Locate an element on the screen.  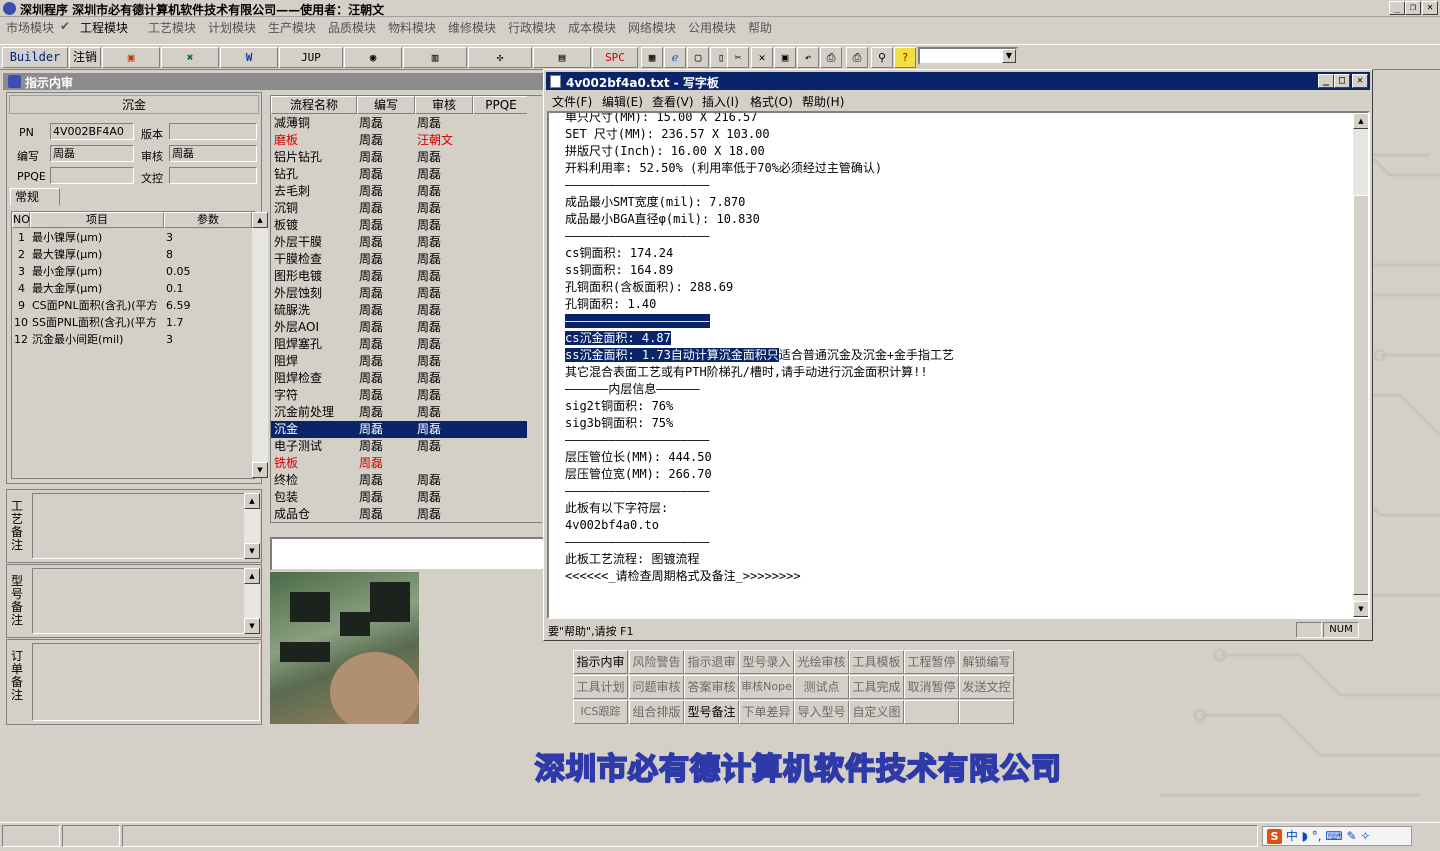
wenkong-field is located at coordinates (213, 175).